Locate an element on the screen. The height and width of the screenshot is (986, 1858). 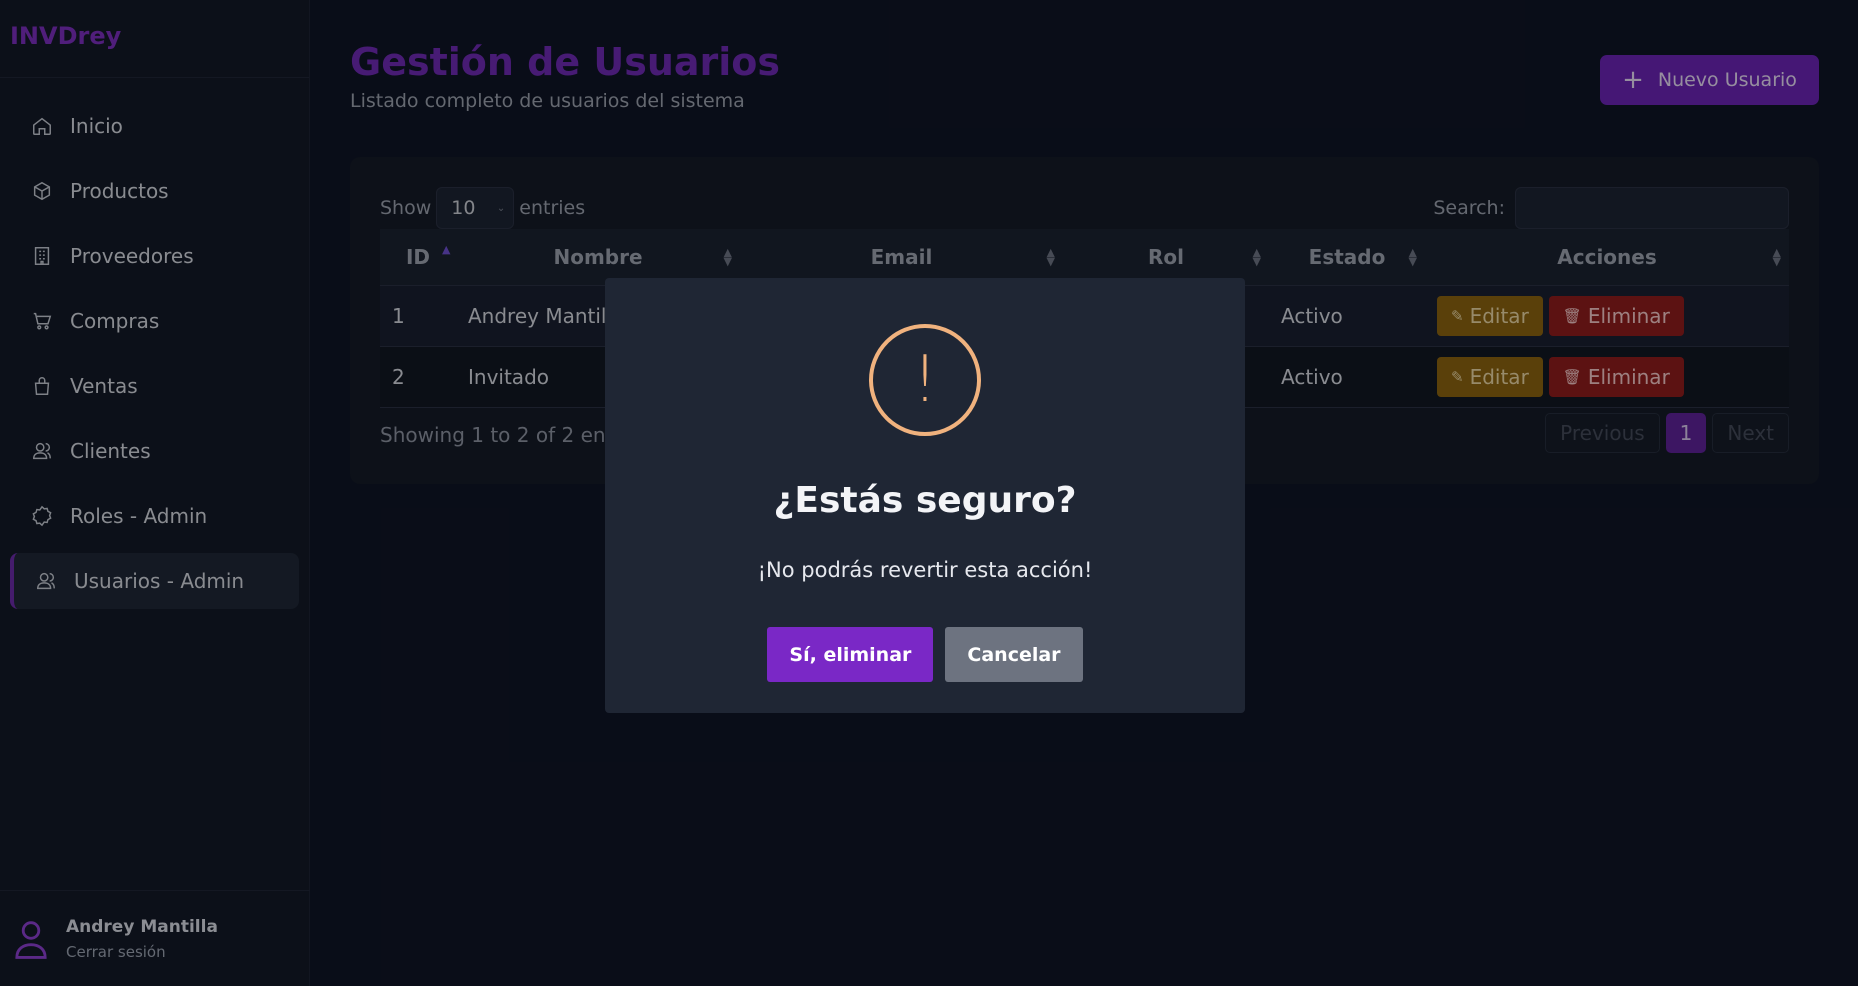
warning-icon: ! is located at coordinates (925, 380).